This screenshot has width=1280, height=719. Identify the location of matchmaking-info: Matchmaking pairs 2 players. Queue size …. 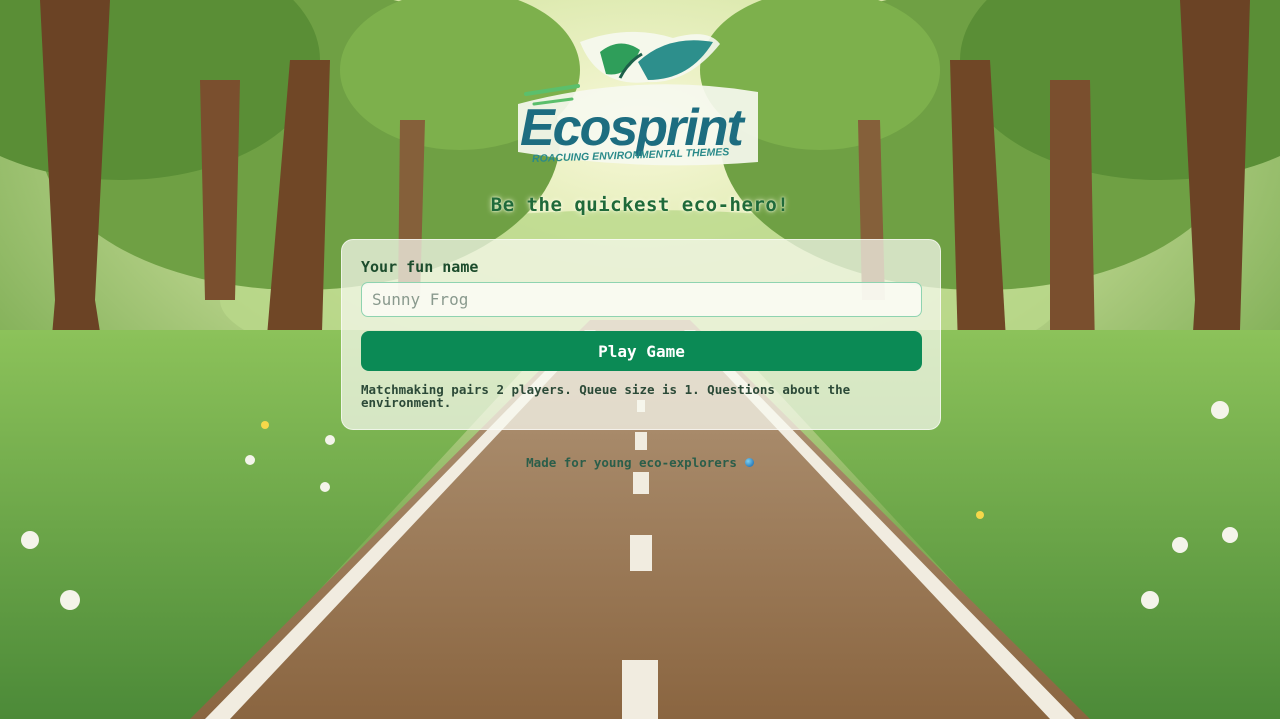
(606, 396).